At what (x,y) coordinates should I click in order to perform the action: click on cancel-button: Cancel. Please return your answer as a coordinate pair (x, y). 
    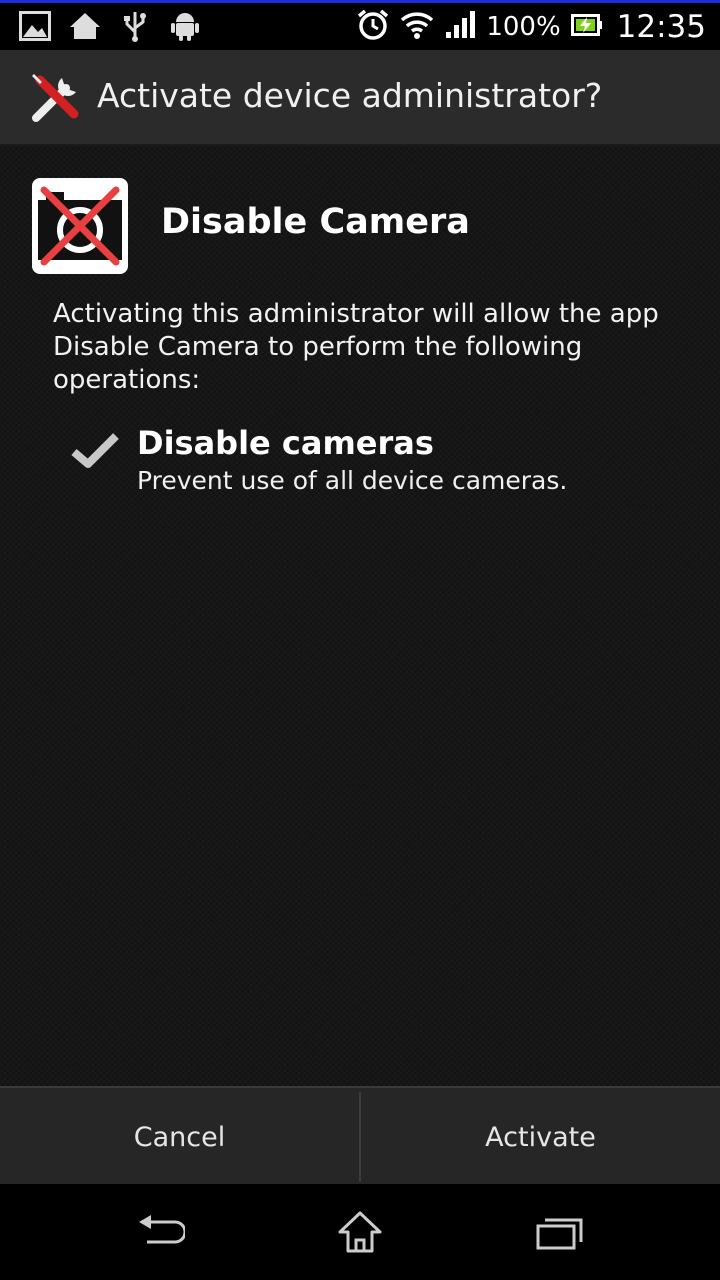
    Looking at the image, I should click on (179, 1137).